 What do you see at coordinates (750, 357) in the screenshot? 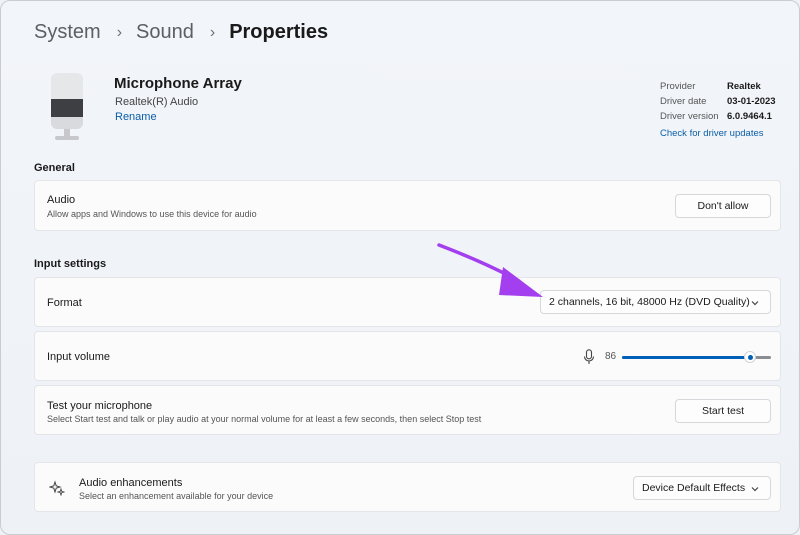
I see `input-volume-slider-thumb` at bounding box center [750, 357].